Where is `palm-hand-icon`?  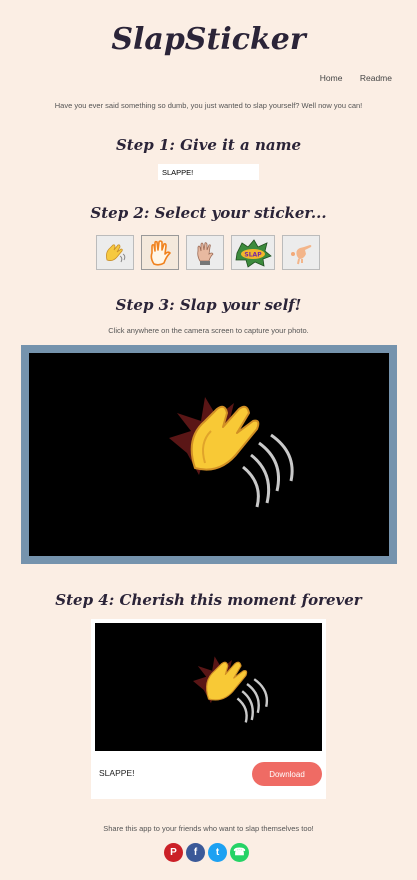 palm-hand-icon is located at coordinates (205, 253).